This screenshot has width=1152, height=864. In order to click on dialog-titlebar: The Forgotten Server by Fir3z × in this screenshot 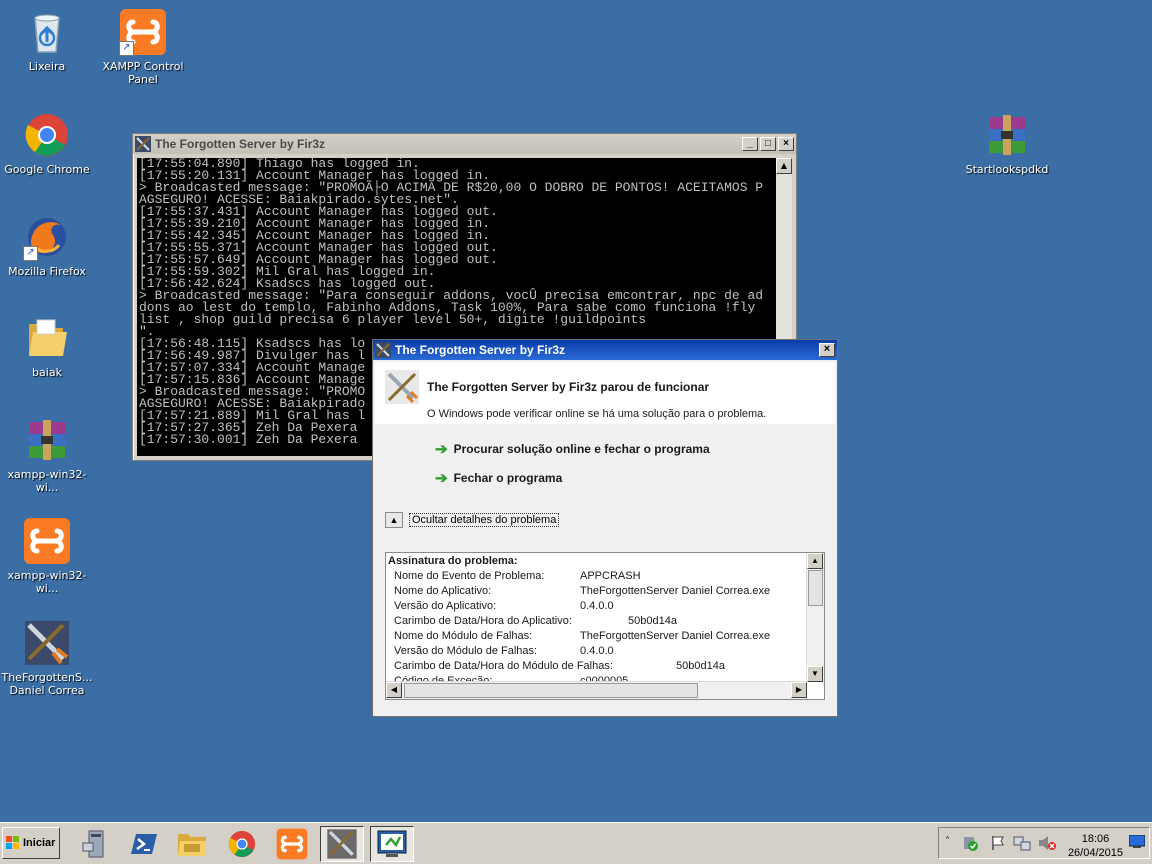, I will do `click(605, 350)`.